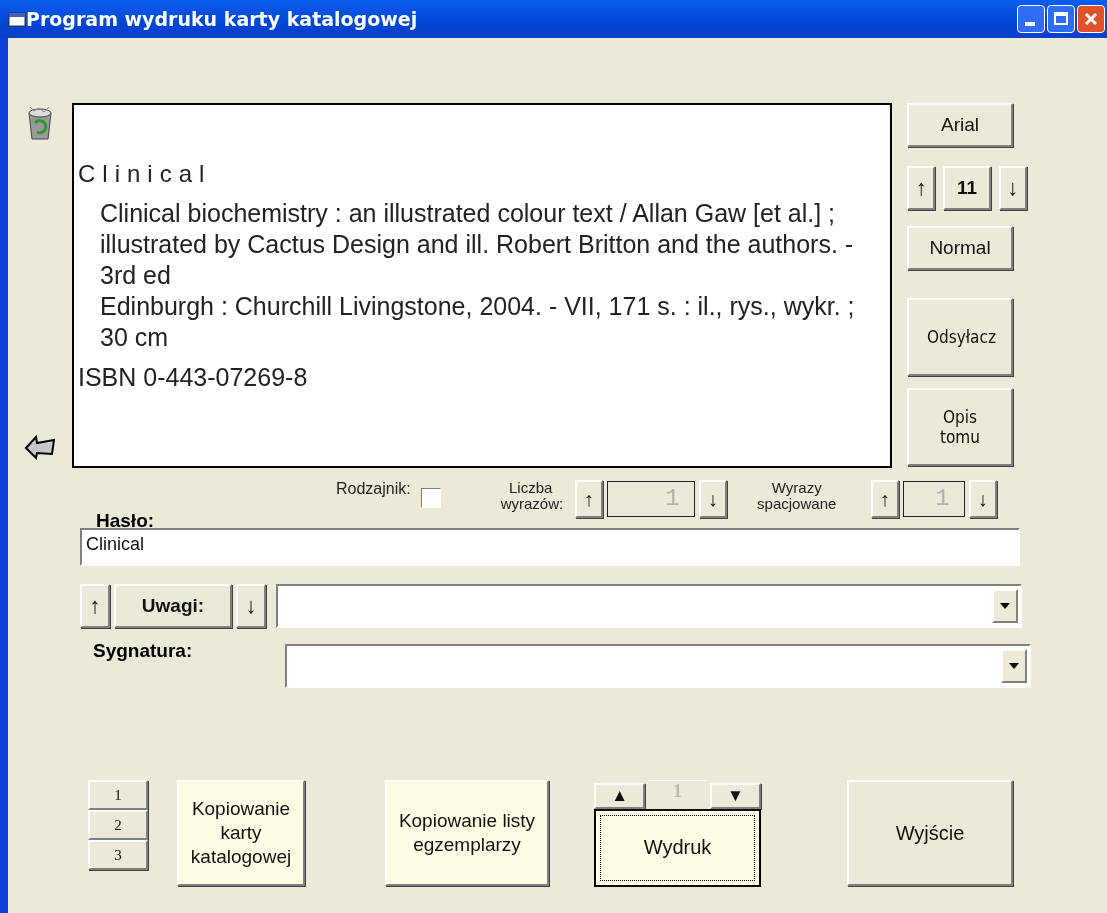 The height and width of the screenshot is (913, 1107). I want to click on print-button: Wydruk, so click(677, 848).